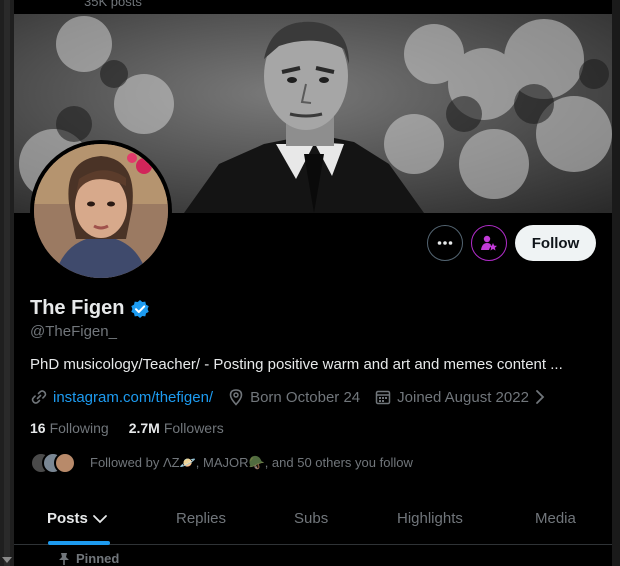  Describe the element at coordinates (38, 428) in the screenshot. I see `following-count: 16` at that location.